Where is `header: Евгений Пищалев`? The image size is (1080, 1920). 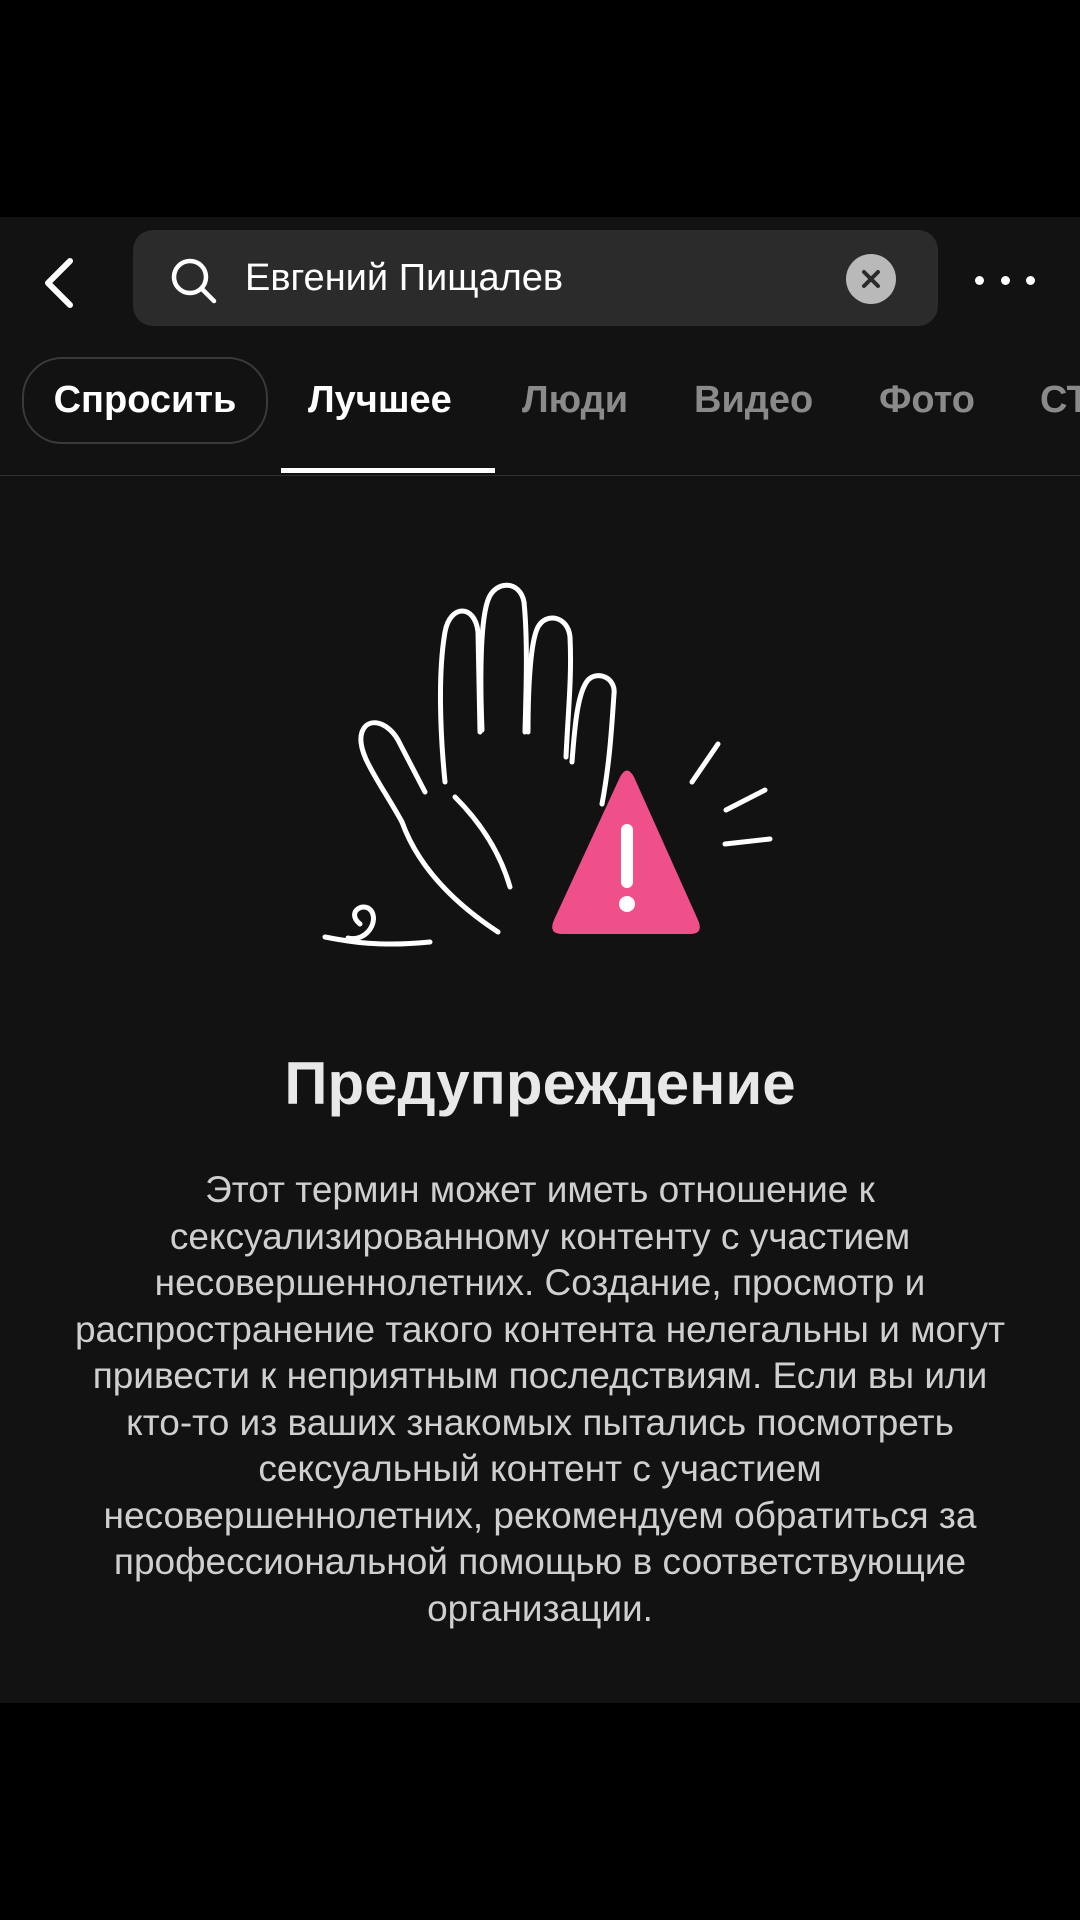
header: Евгений Пищалев is located at coordinates (540, 277).